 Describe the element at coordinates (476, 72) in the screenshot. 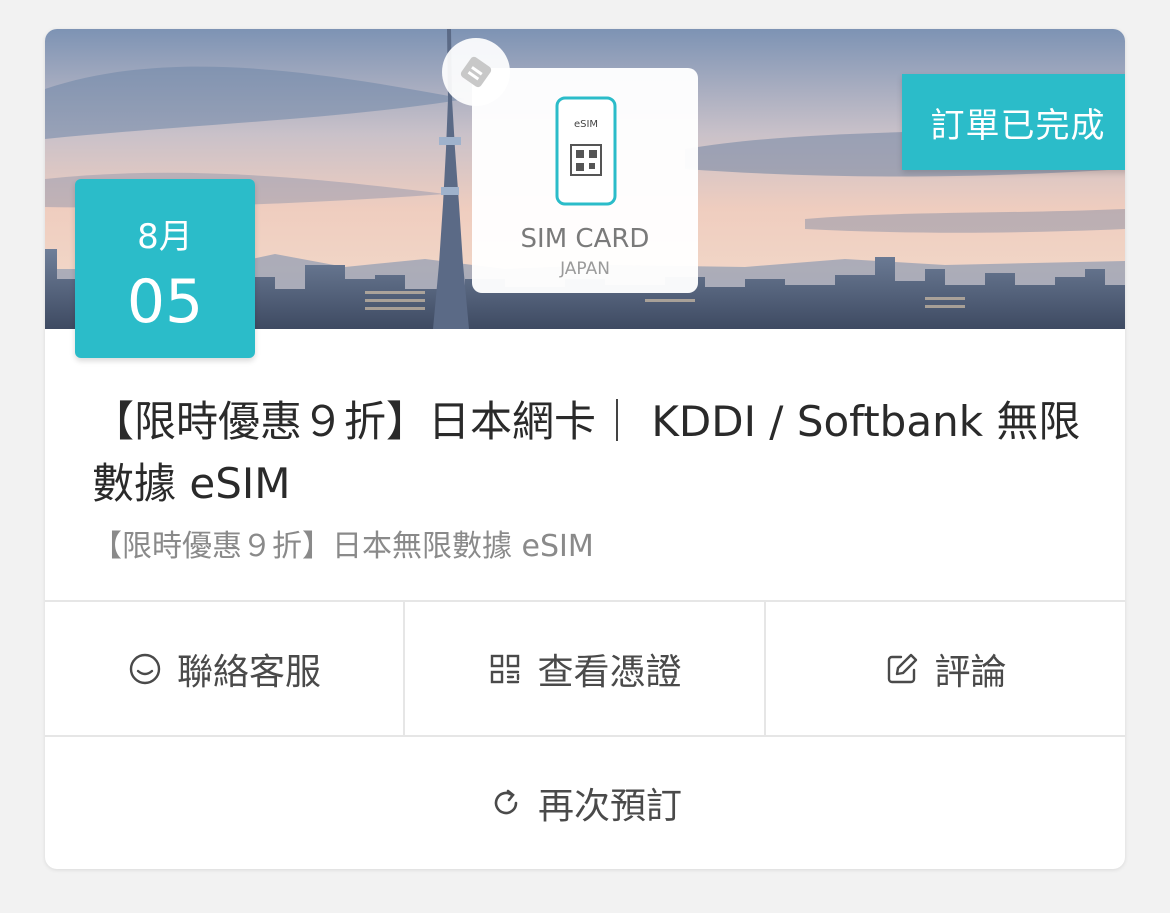

I see `tag-icon` at that location.